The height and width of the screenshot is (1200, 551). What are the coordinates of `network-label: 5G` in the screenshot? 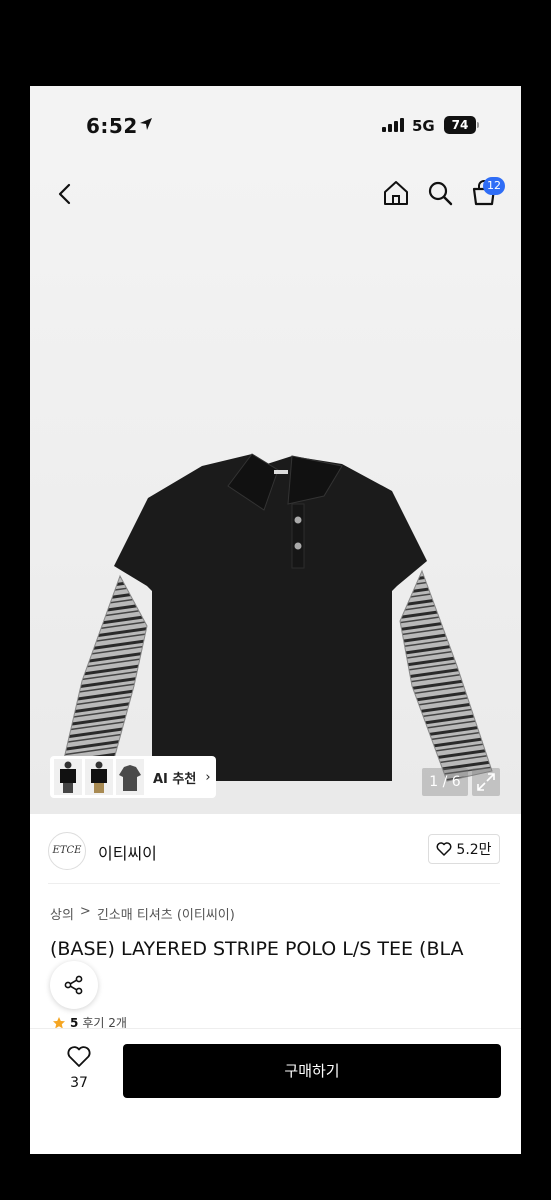 It's located at (423, 126).